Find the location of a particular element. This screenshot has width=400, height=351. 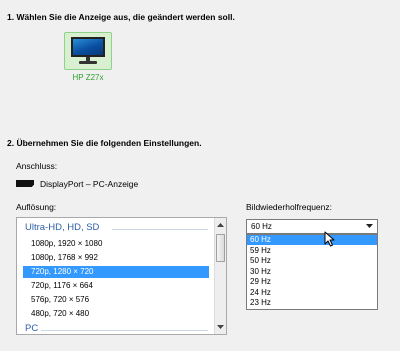

arrow-down-icon is located at coordinates (220, 327).